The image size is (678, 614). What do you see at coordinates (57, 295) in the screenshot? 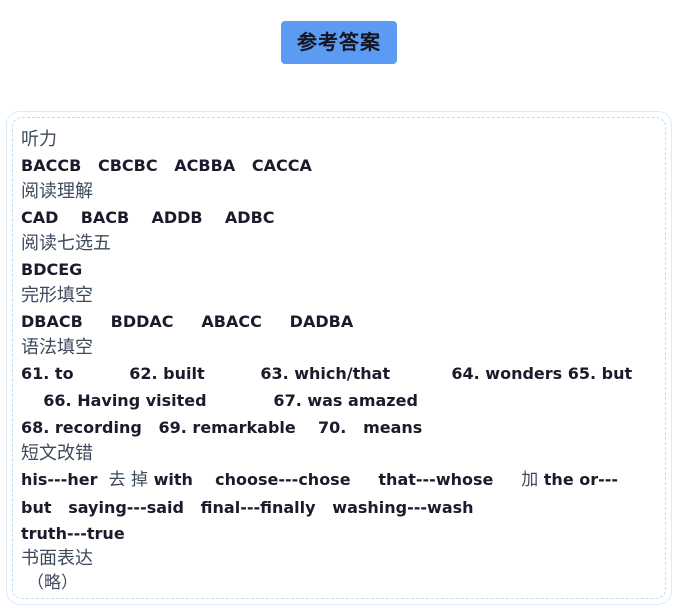
I see `section-heading-cloze: 完形填空` at bounding box center [57, 295].